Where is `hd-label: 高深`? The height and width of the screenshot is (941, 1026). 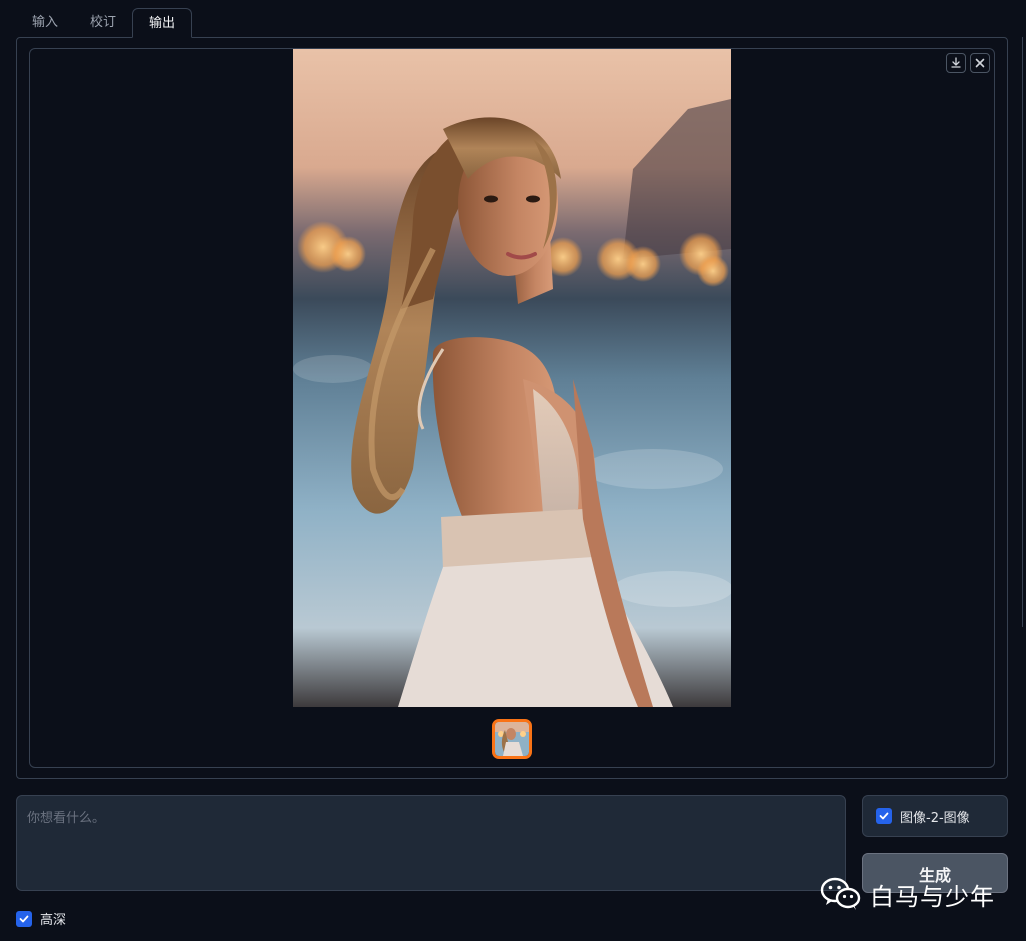 hd-label: 高深 is located at coordinates (53, 920).